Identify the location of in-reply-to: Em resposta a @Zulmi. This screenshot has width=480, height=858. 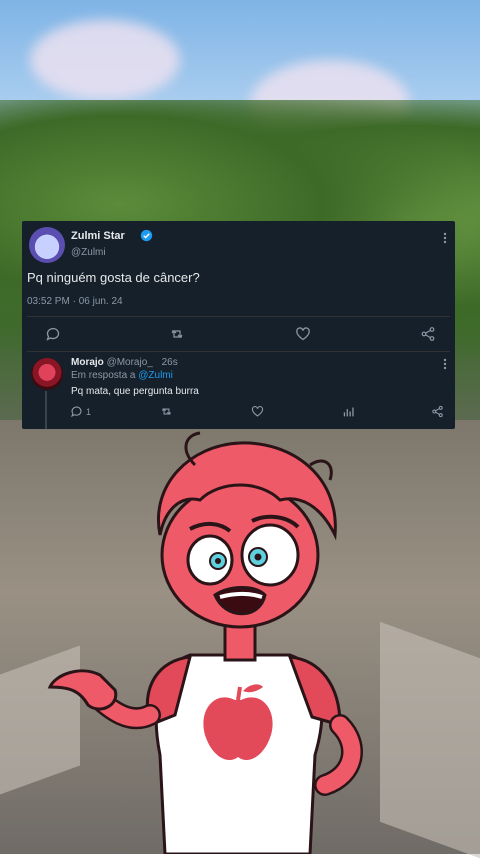
(122, 375).